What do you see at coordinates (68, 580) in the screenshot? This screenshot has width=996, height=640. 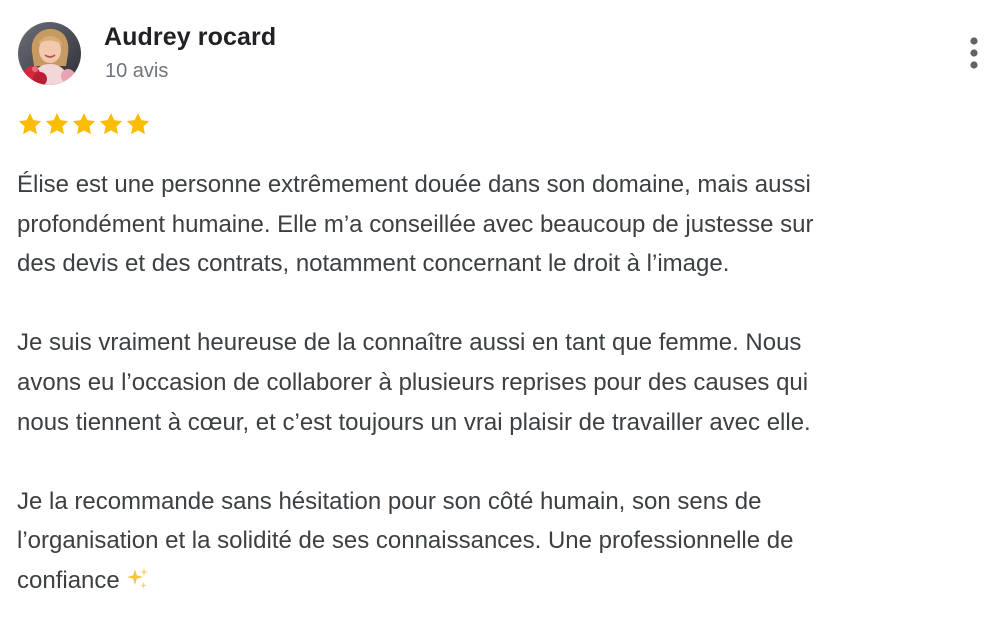 I see `review-line: confiance` at bounding box center [68, 580].